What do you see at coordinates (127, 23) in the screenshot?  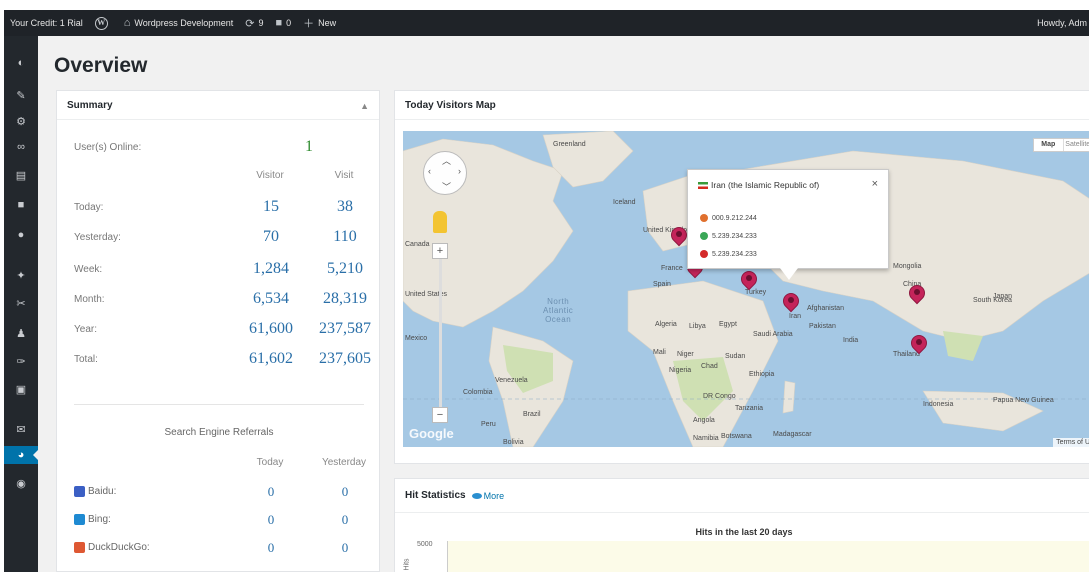 I see `home-icon: ⌂` at bounding box center [127, 23].